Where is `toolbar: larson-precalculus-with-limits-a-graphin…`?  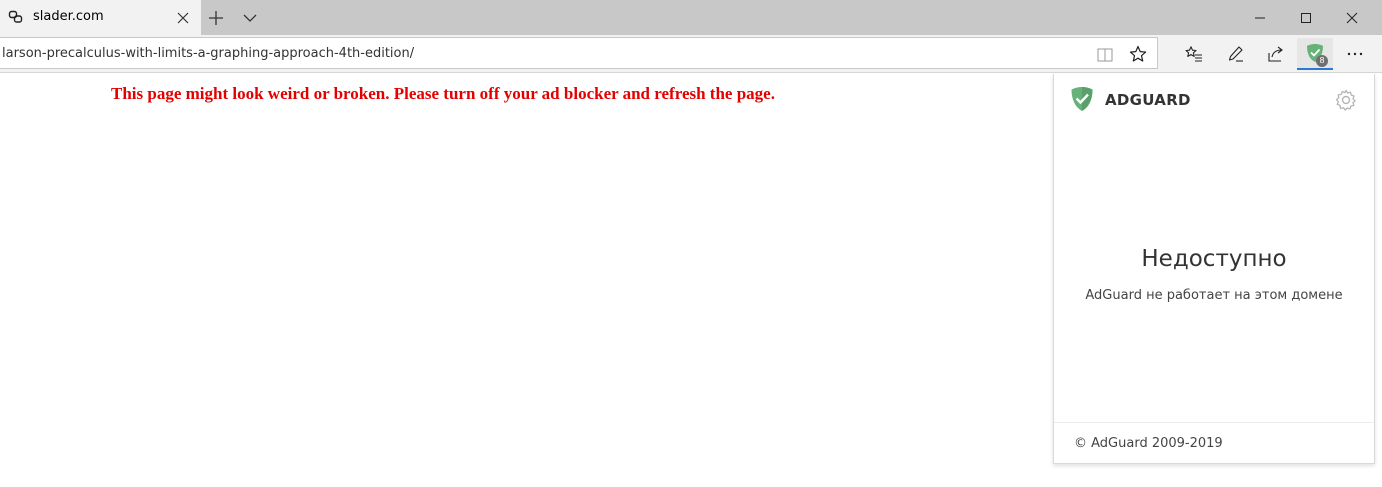 toolbar: larson-precalculus-with-limits-a-graphin… is located at coordinates (691, 54).